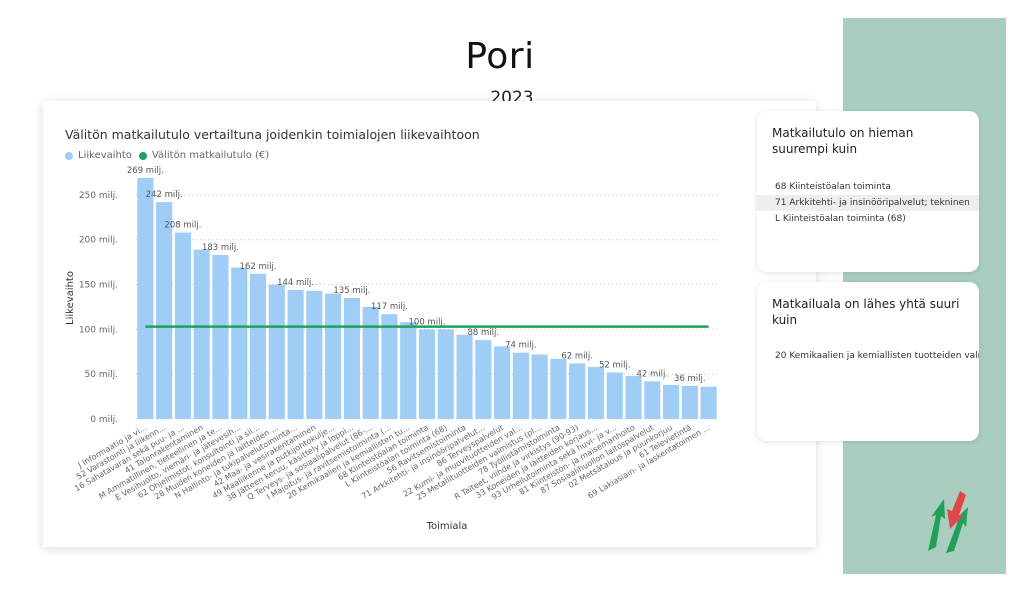 This screenshot has height=592, width=1024. I want to click on chart-legend: Liikevaihto Välitön matkailutulo (€), so click(167, 155).